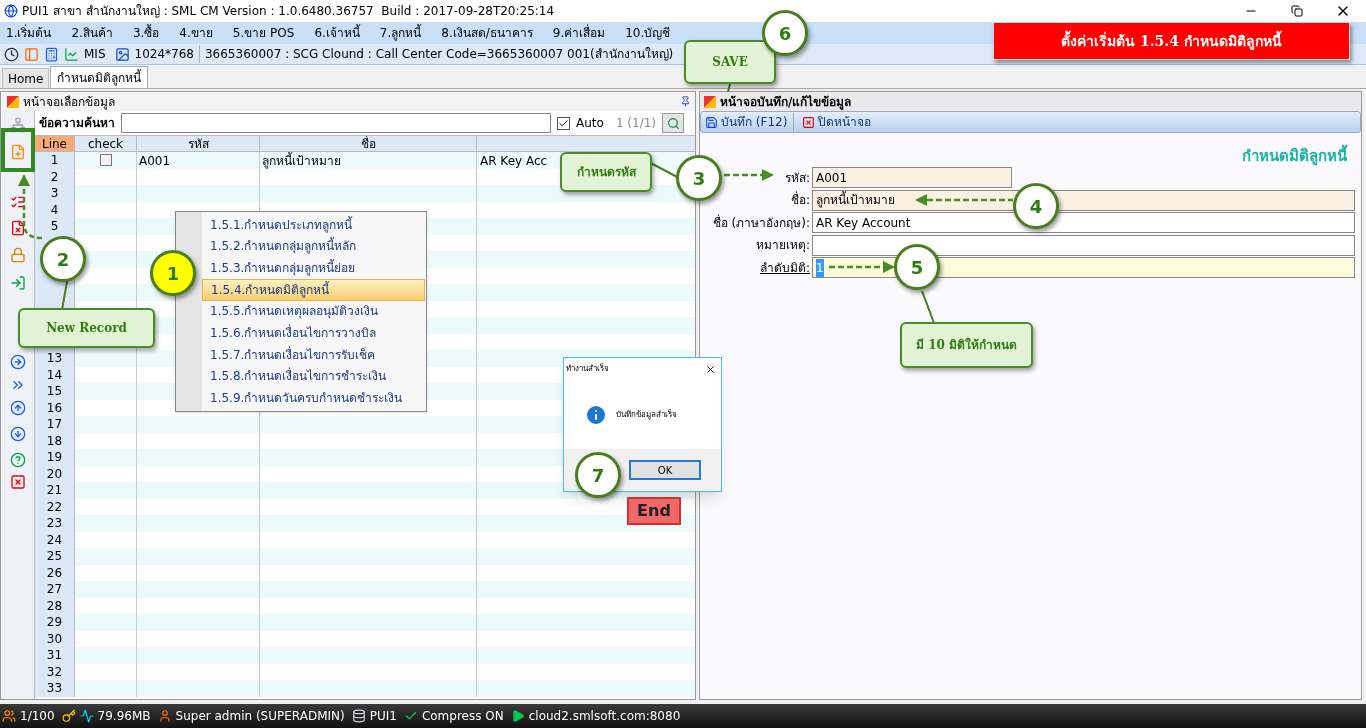  Describe the element at coordinates (840, 122) in the screenshot. I see `close-screen-button: ปิดหน้าจอ` at that location.